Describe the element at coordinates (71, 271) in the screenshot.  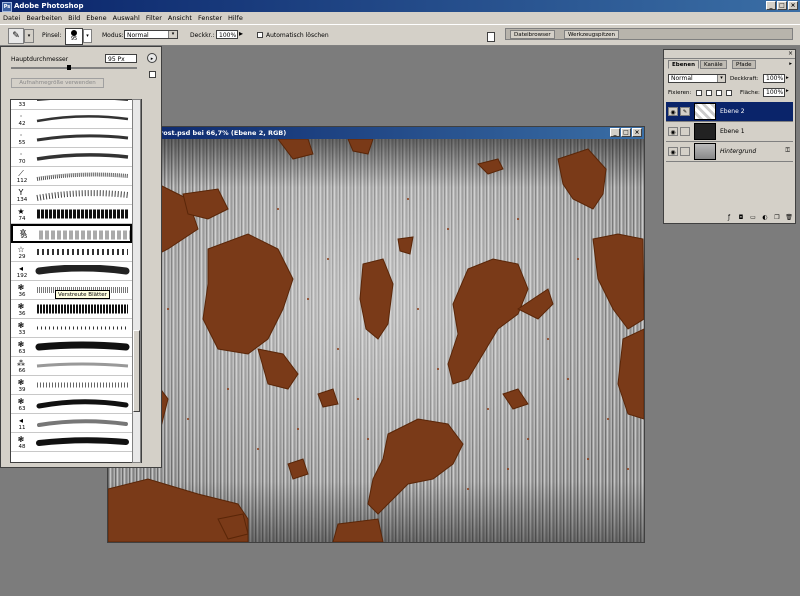
I see `brush-item: ◂ 192` at that location.